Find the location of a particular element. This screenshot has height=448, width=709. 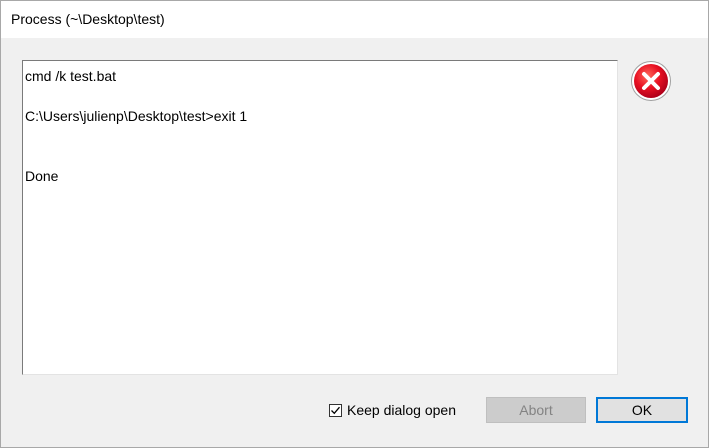

checkmark-icon is located at coordinates (335, 410).